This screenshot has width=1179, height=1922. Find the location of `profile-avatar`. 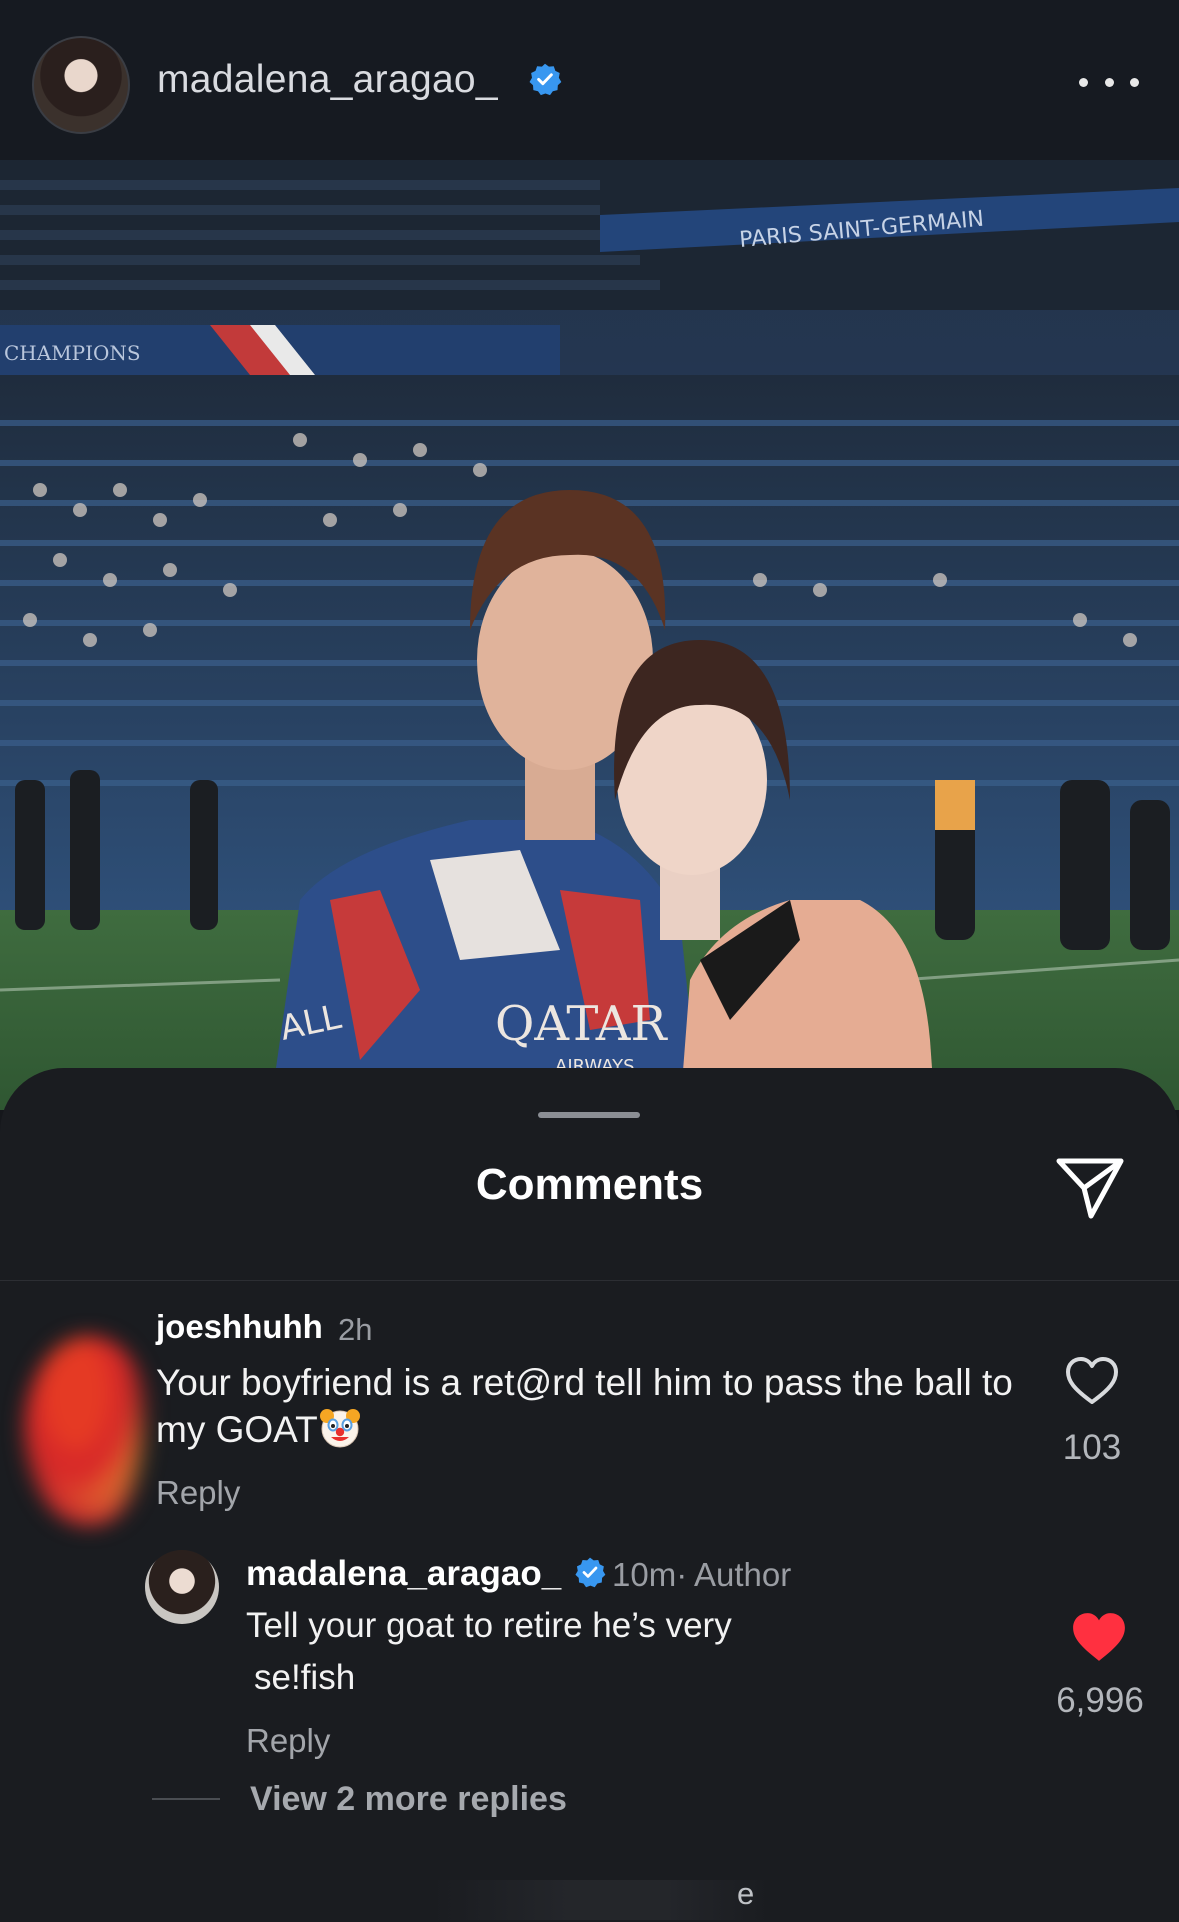

profile-avatar is located at coordinates (81, 85).